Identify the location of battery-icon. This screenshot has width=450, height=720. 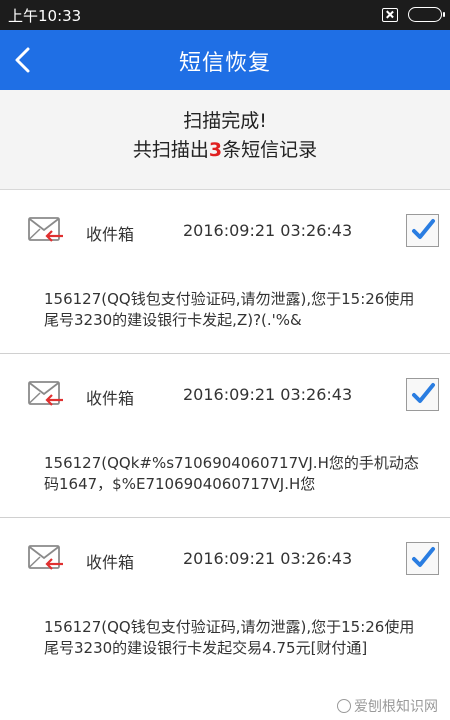
(426, 14).